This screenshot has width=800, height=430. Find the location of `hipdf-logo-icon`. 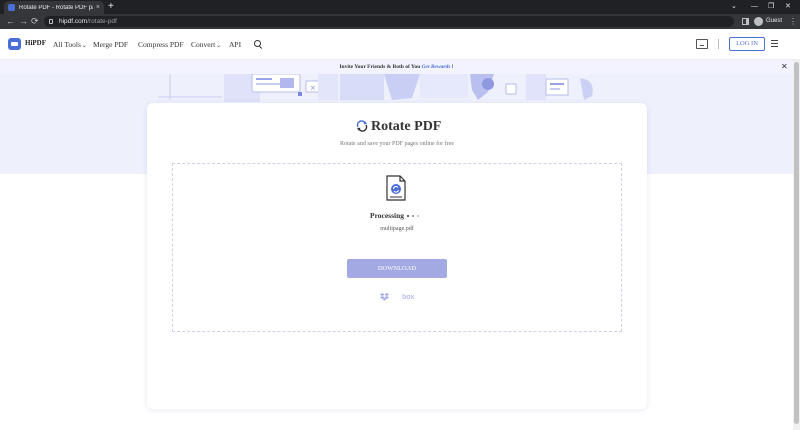

hipdf-logo-icon is located at coordinates (14, 44).